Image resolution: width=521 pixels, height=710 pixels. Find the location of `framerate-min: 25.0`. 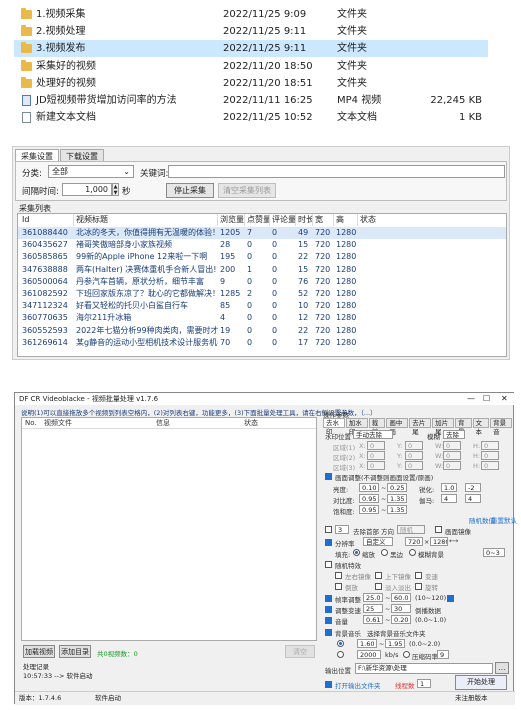

framerate-min: 25.0 is located at coordinates (373, 597).